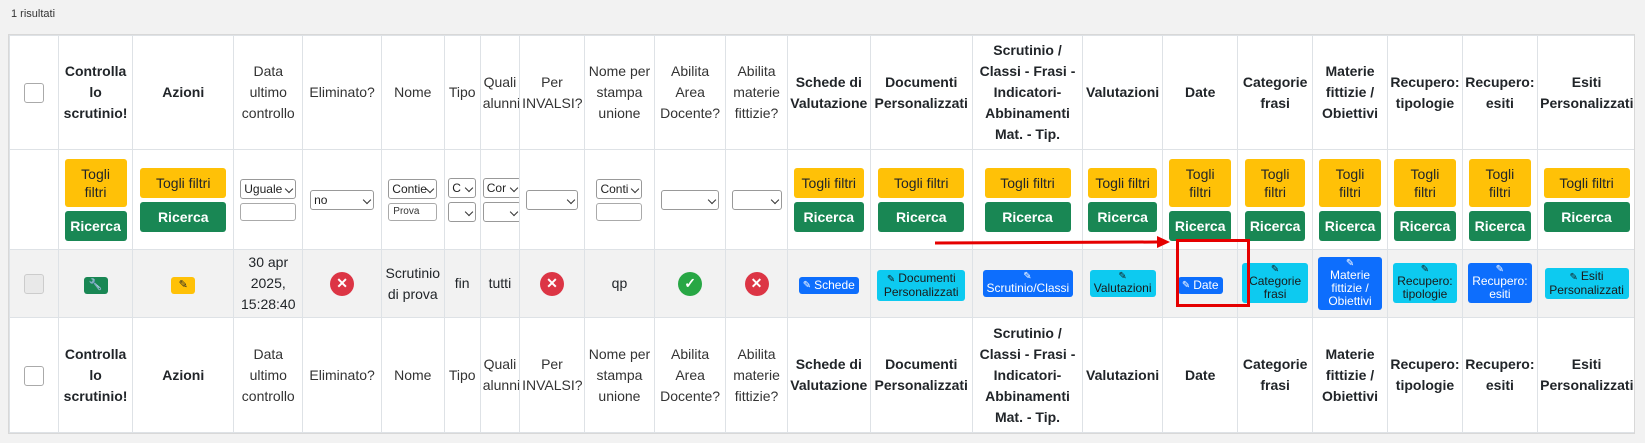 Image resolution: width=1645 pixels, height=443 pixels. Describe the element at coordinates (619, 283) in the screenshot. I see `cell-nome-stampa: qp` at that location.